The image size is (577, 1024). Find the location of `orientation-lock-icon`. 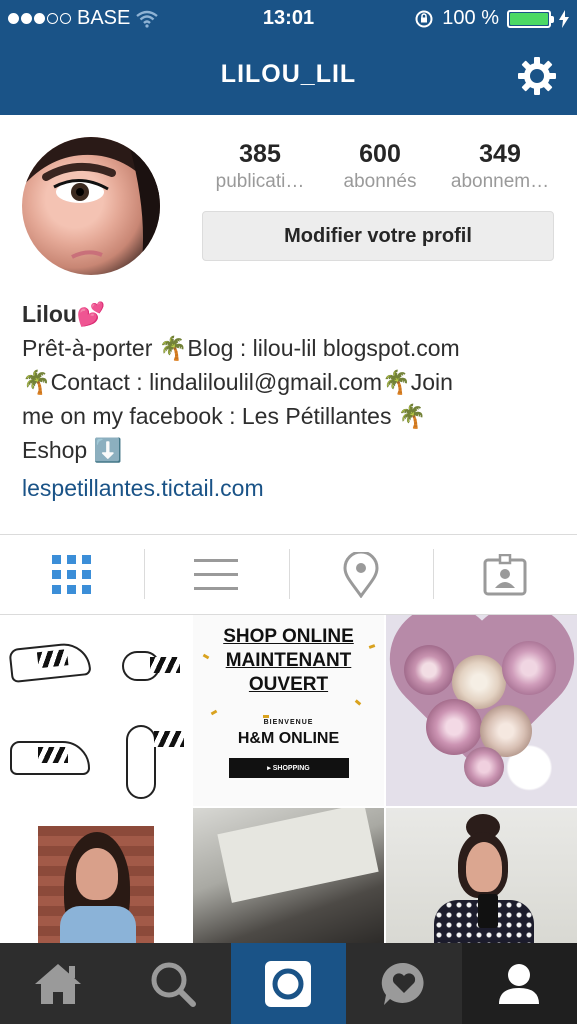

orientation-lock-icon is located at coordinates (424, 18).